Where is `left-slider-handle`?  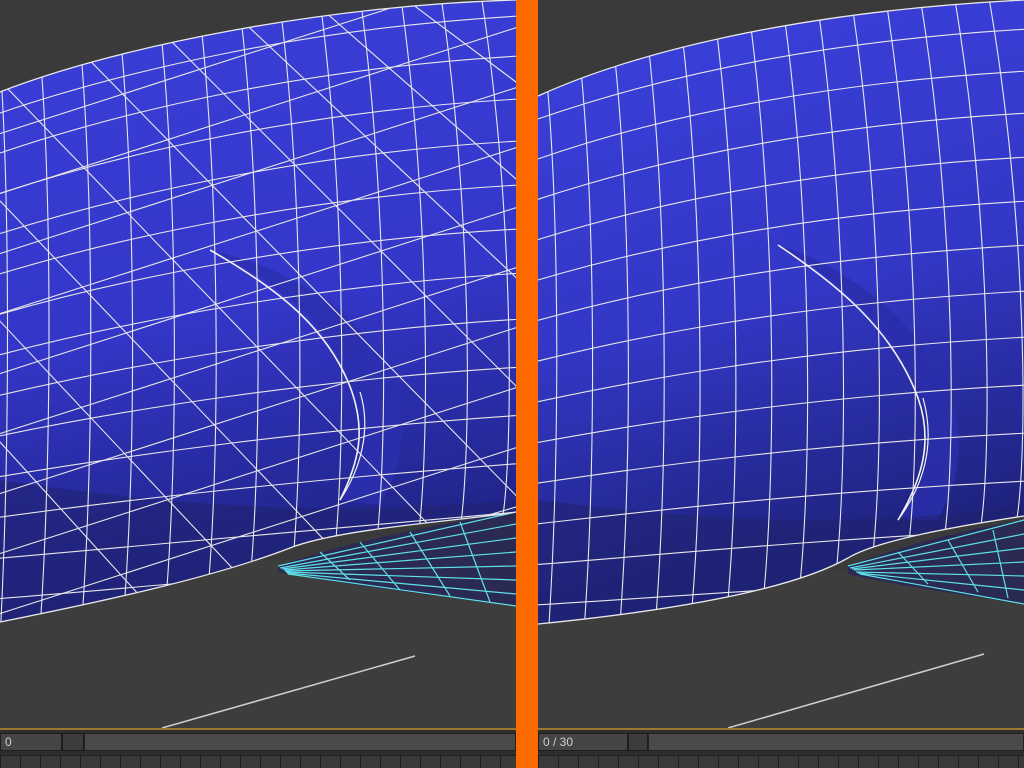 left-slider-handle is located at coordinates (73, 742).